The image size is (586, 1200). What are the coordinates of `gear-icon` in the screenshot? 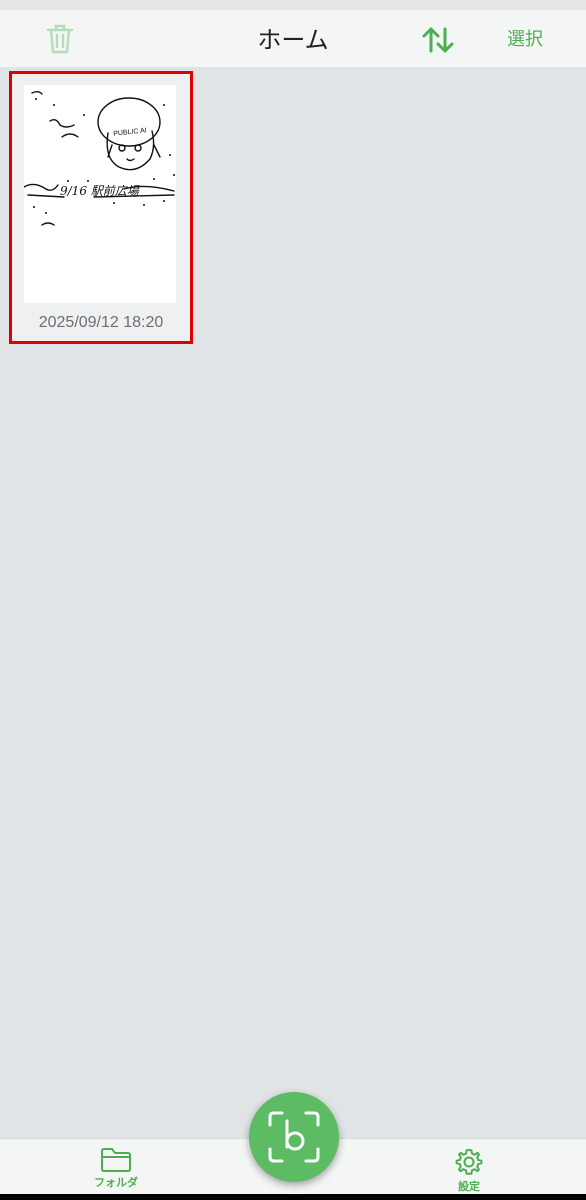 It's located at (469, 1162).